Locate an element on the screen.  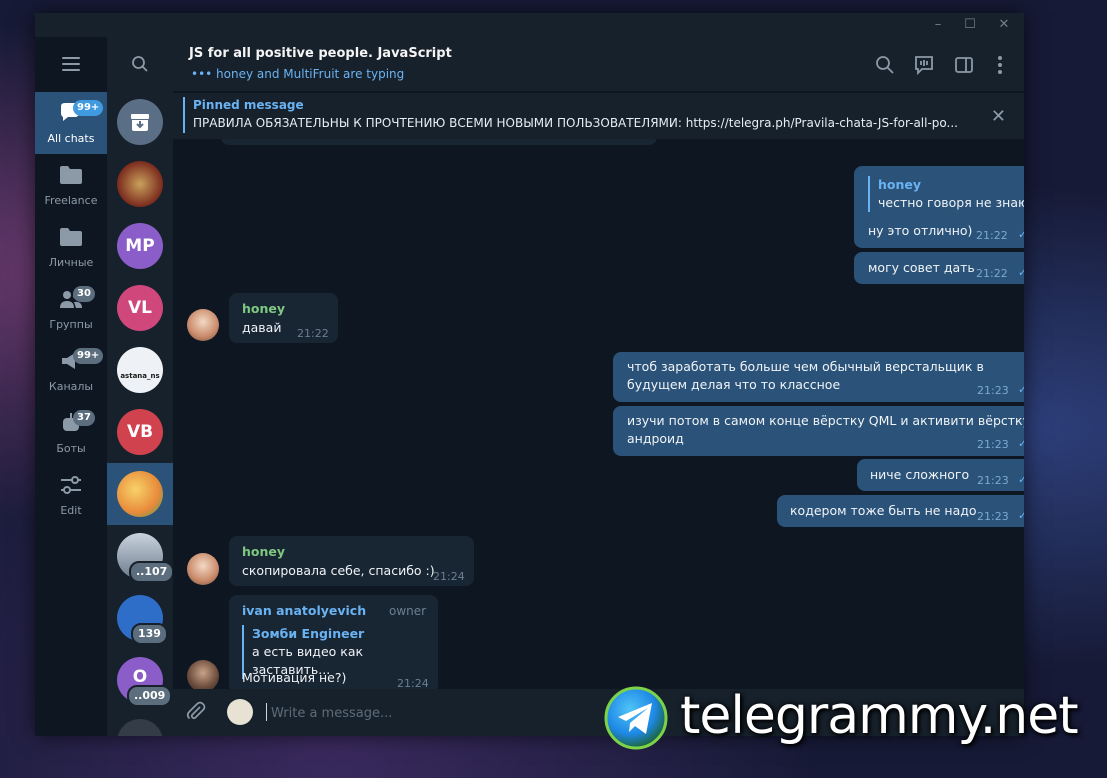
chat-avatar-vb: VB is located at coordinates (140, 432).